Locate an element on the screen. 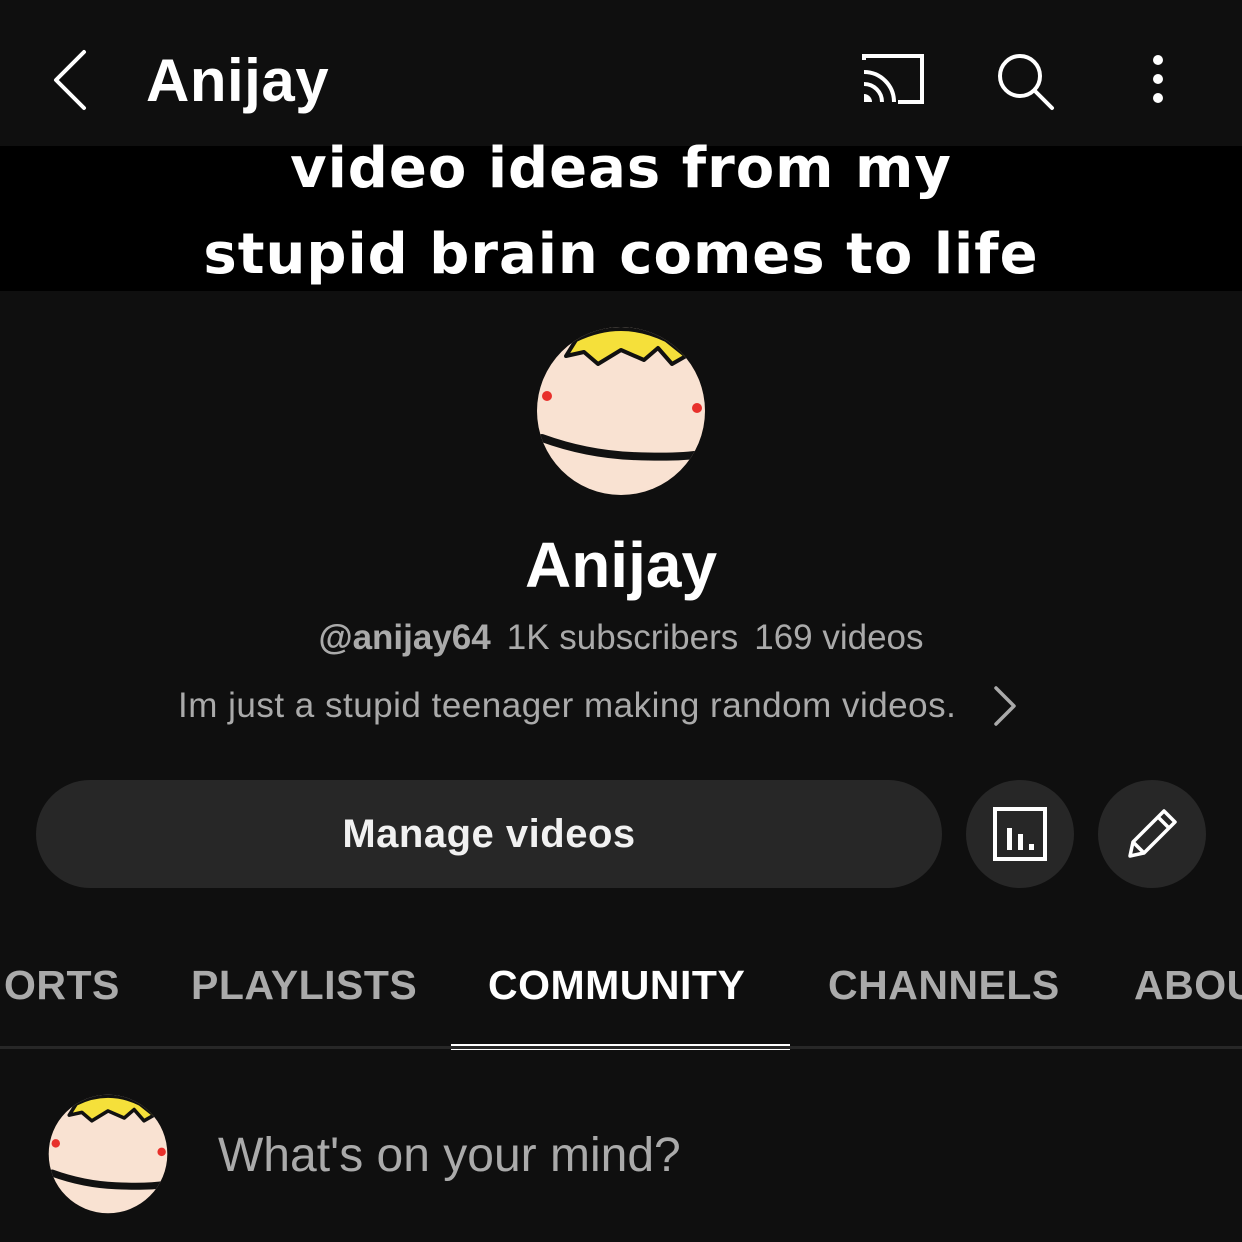 Image resolution: width=1242 pixels, height=1242 pixels. channel-tabs: ORTS PLAYLISTS COMMUNITY CHANNELS ABOU is located at coordinates (621, 985).